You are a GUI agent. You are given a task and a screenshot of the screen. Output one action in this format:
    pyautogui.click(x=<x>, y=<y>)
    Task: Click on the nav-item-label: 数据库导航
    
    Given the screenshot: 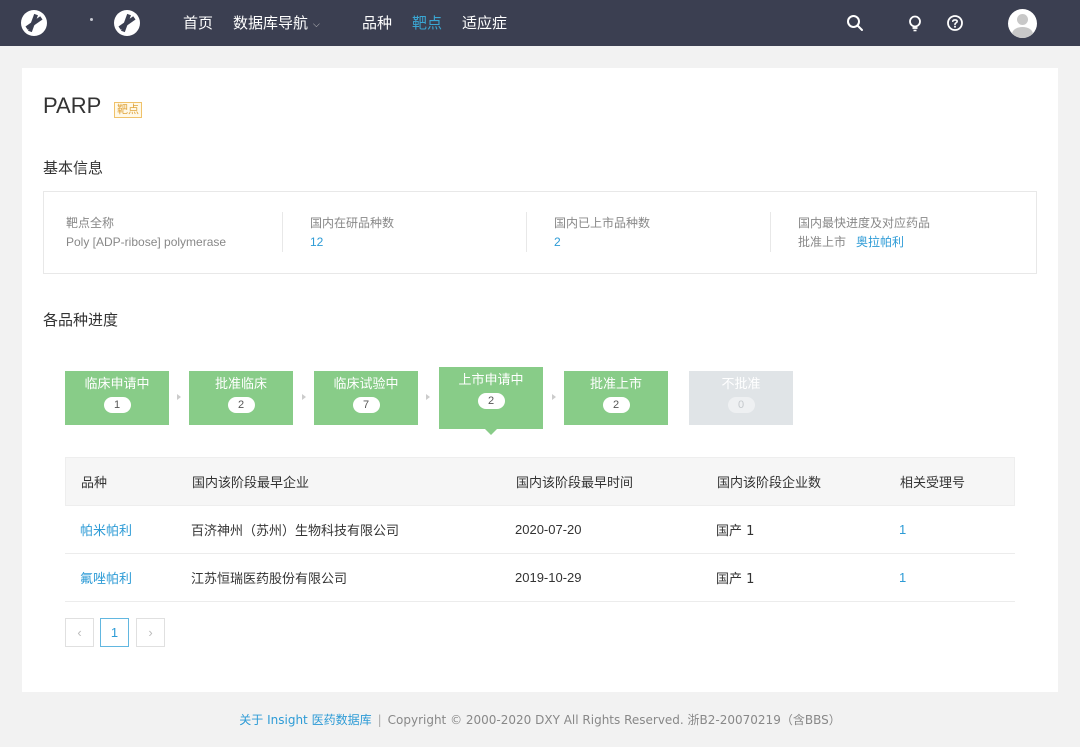 What is the action you would take?
    pyautogui.click(x=271, y=23)
    